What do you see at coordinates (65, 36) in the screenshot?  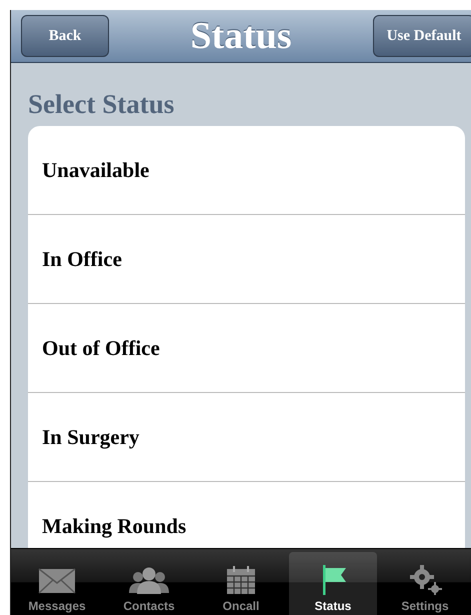 I see `back-button: Back` at bounding box center [65, 36].